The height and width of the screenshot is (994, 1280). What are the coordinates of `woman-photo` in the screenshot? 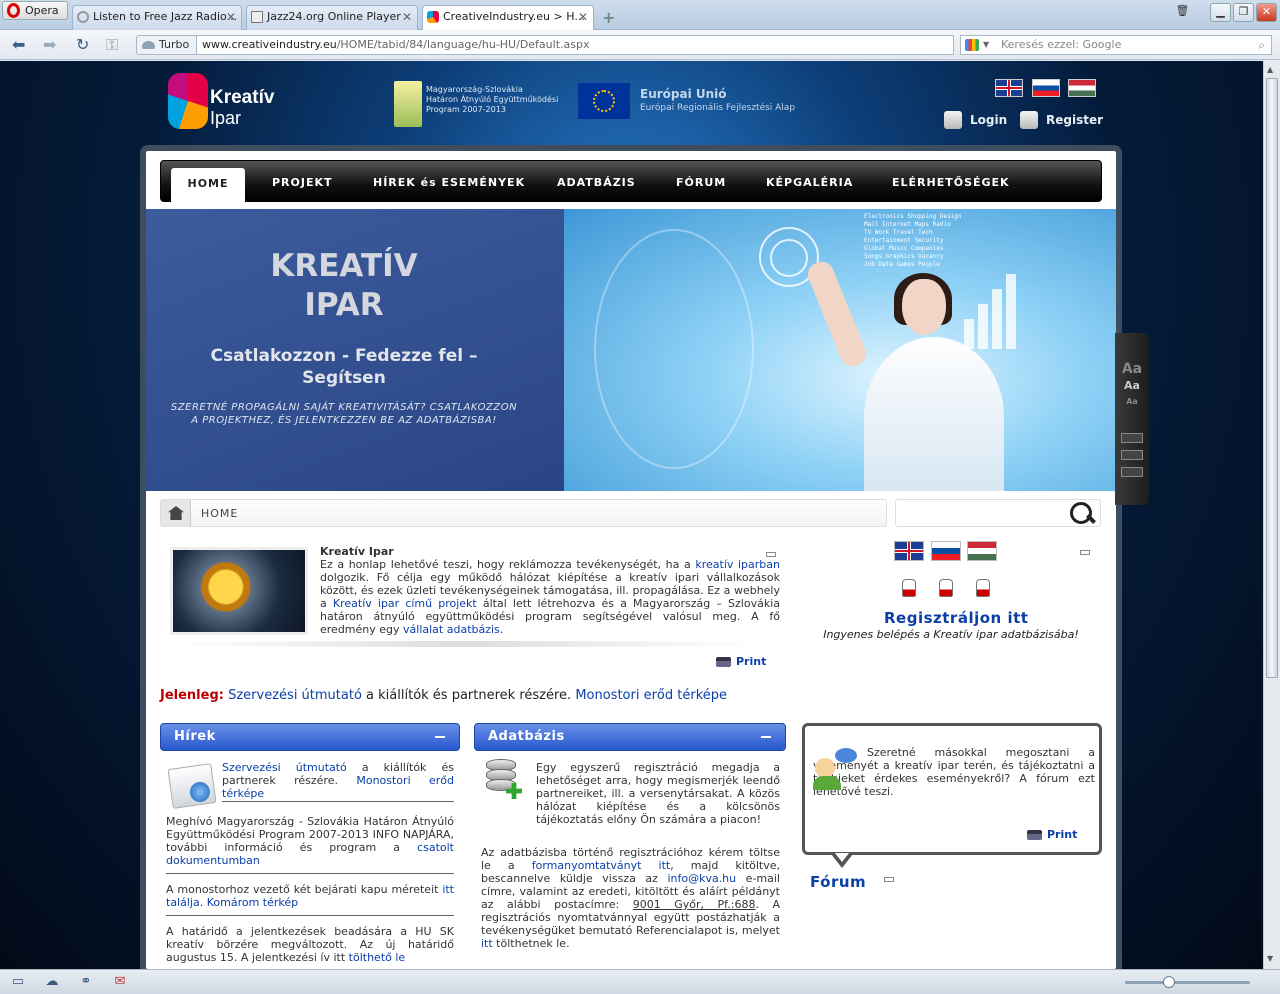 It's located at (904, 374).